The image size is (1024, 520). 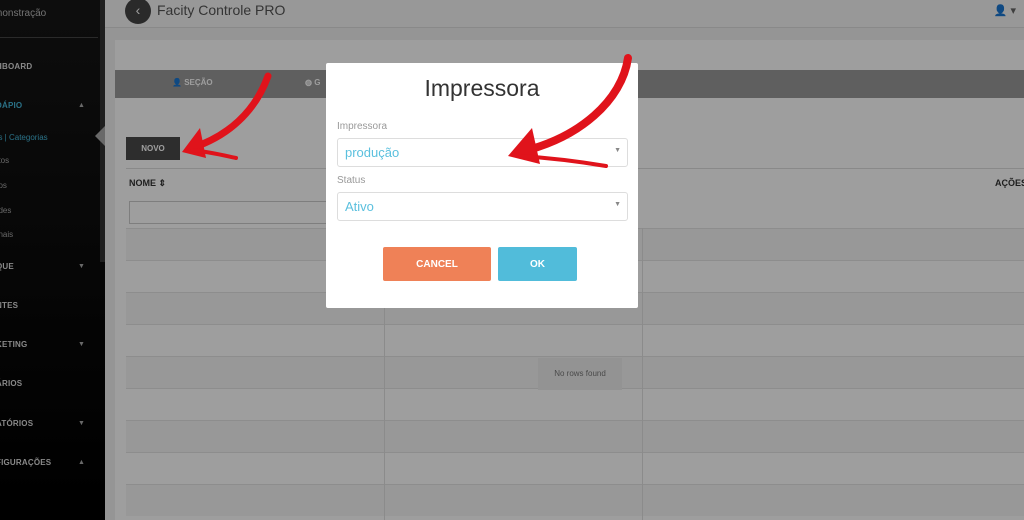 What do you see at coordinates (570, 111) in the screenshot?
I see `annotation-arrow-printer` at bounding box center [570, 111].